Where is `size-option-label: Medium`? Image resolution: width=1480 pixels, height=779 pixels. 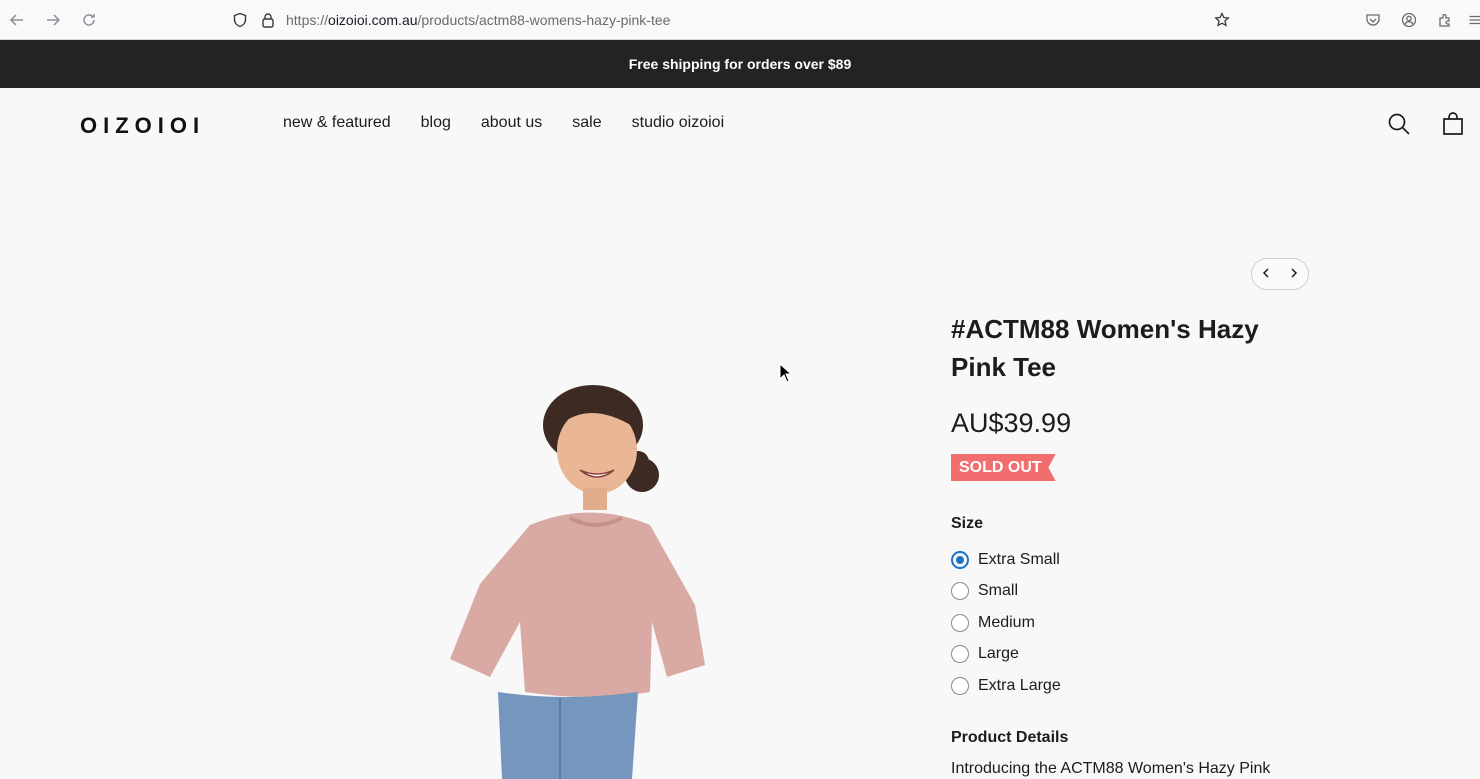 size-option-label: Medium is located at coordinates (1006, 622).